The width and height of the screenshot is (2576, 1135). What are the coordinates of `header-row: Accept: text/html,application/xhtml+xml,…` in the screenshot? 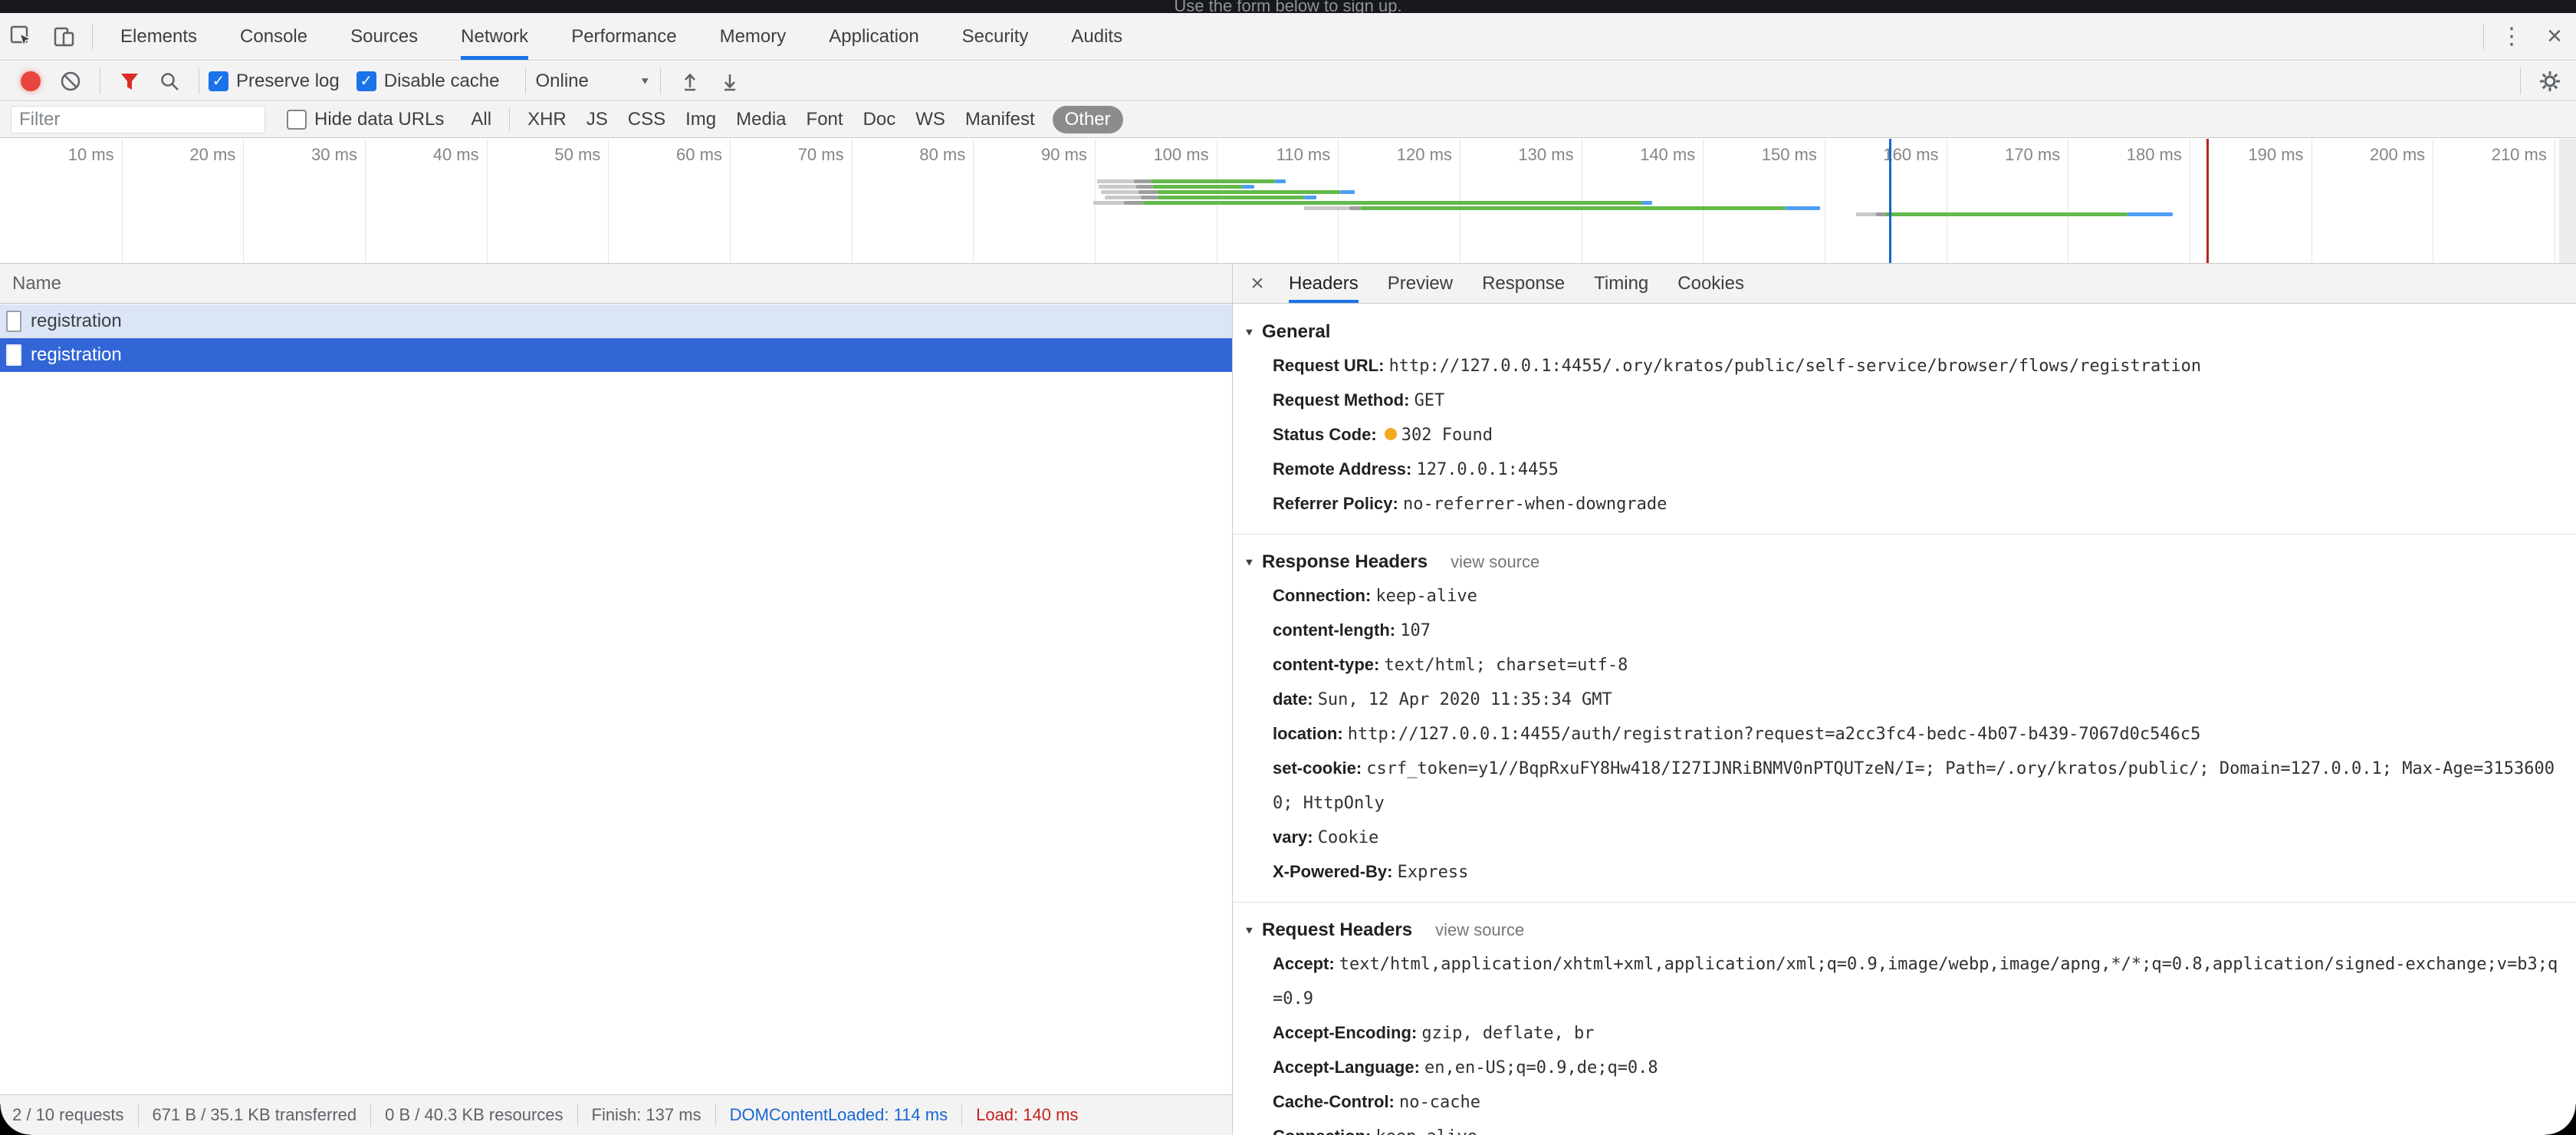 It's located at (1904, 981).